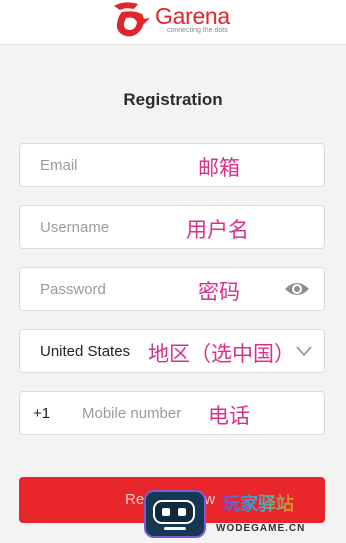 The width and height of the screenshot is (346, 543). Describe the element at coordinates (75, 227) in the screenshot. I see `username-placeholder: Username` at that location.